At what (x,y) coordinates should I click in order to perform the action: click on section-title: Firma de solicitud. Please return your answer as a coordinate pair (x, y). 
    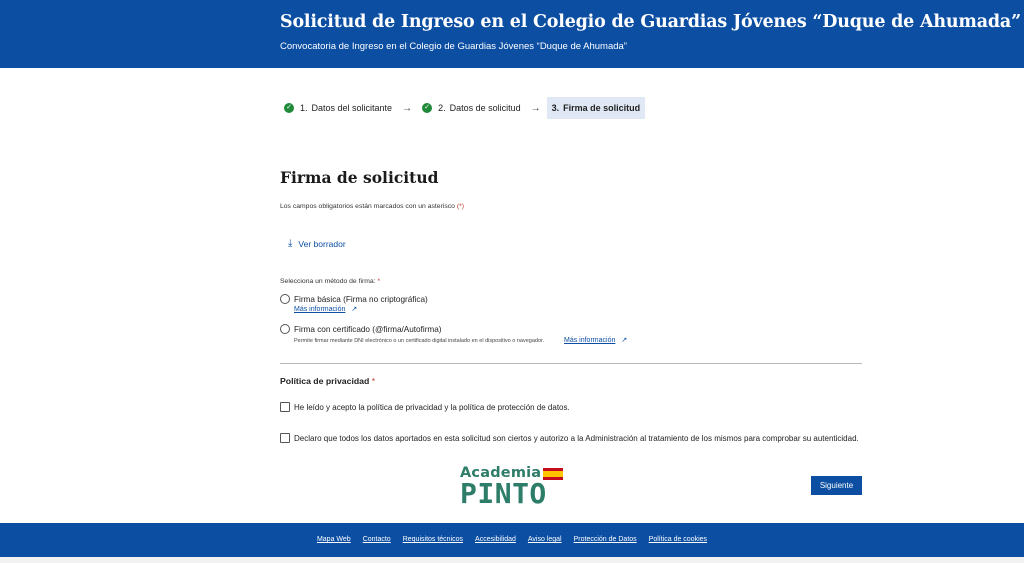
    Looking at the image, I should click on (359, 177).